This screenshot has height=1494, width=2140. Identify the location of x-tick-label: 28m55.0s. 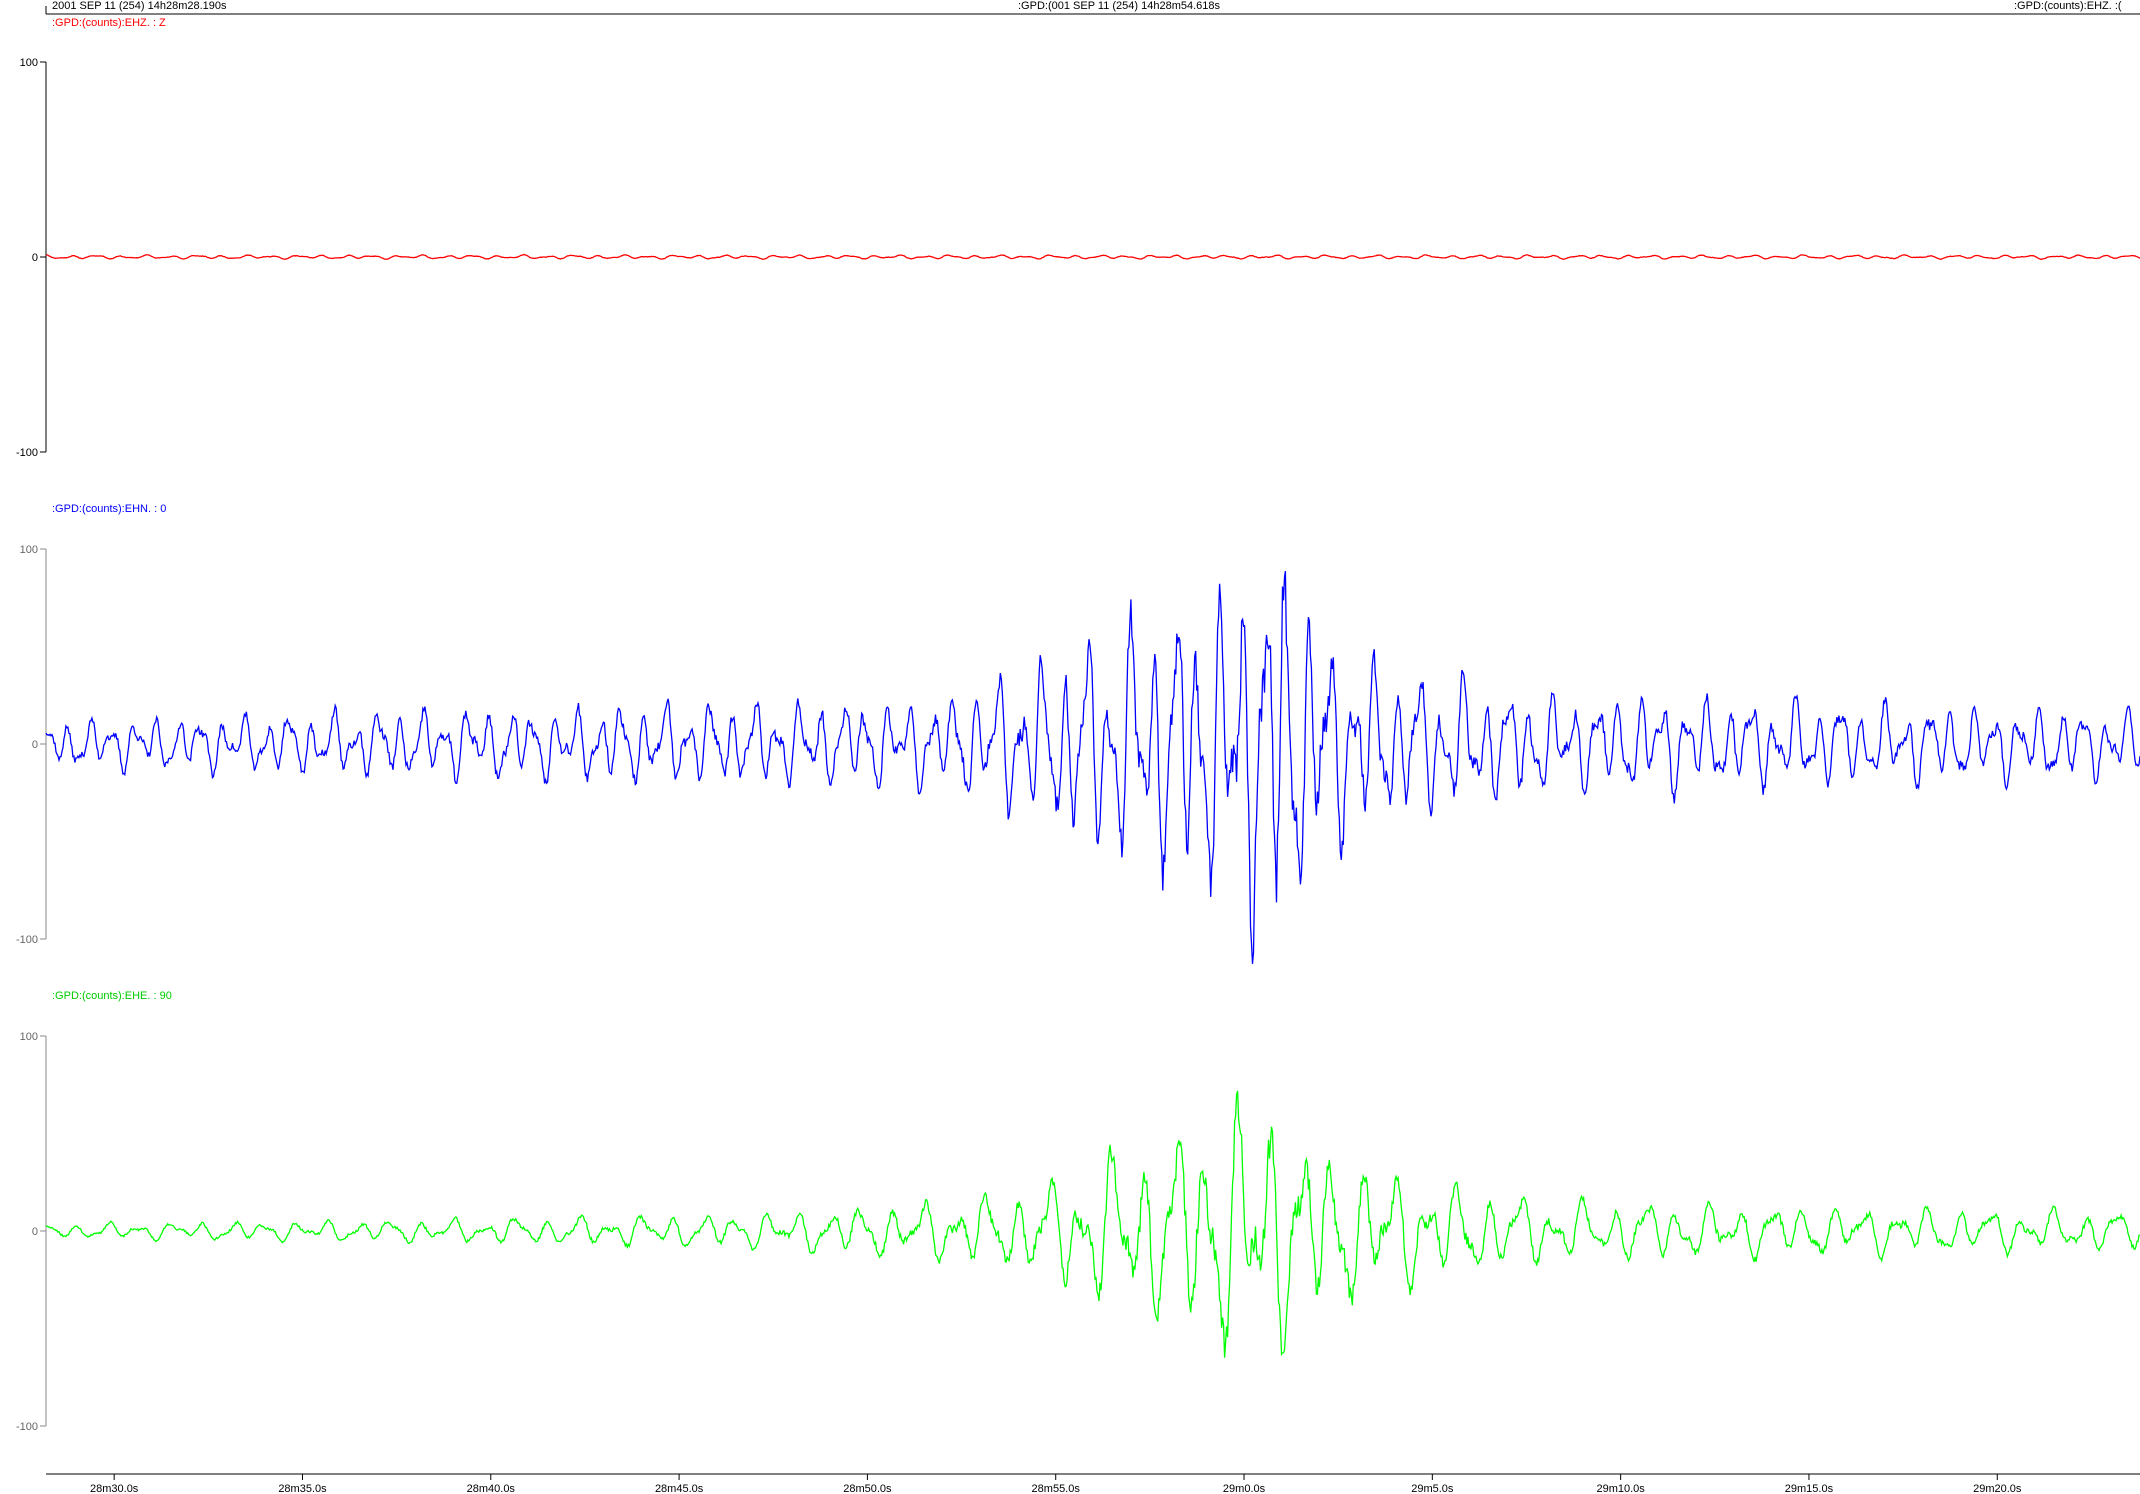
(1056, 1488).